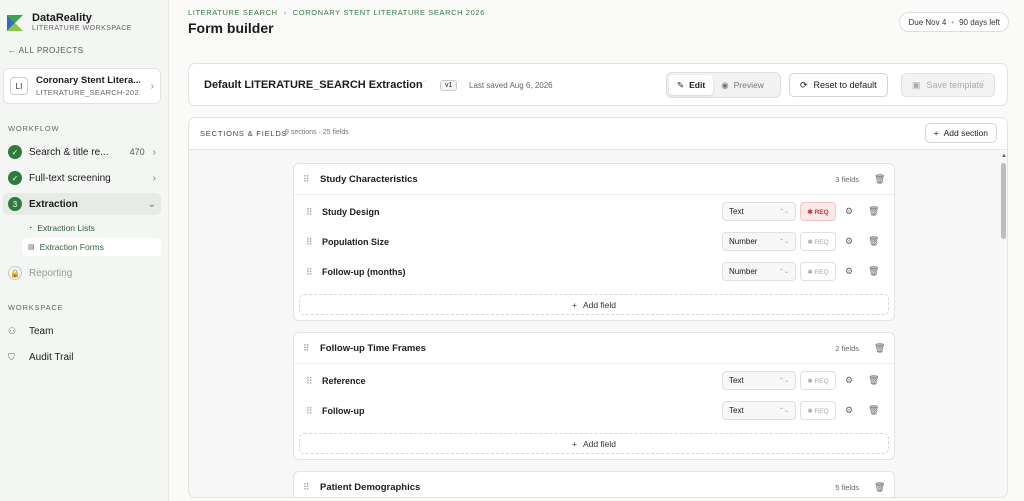  Describe the element at coordinates (82, 204) in the screenshot. I see `nav-extraction: 3 Extraction ⌄` at that location.